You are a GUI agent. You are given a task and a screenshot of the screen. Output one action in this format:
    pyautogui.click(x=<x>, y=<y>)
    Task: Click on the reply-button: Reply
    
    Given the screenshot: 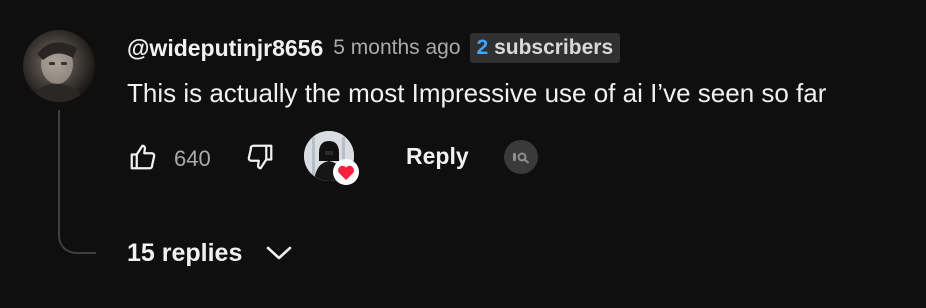 What is the action you would take?
    pyautogui.click(x=437, y=156)
    